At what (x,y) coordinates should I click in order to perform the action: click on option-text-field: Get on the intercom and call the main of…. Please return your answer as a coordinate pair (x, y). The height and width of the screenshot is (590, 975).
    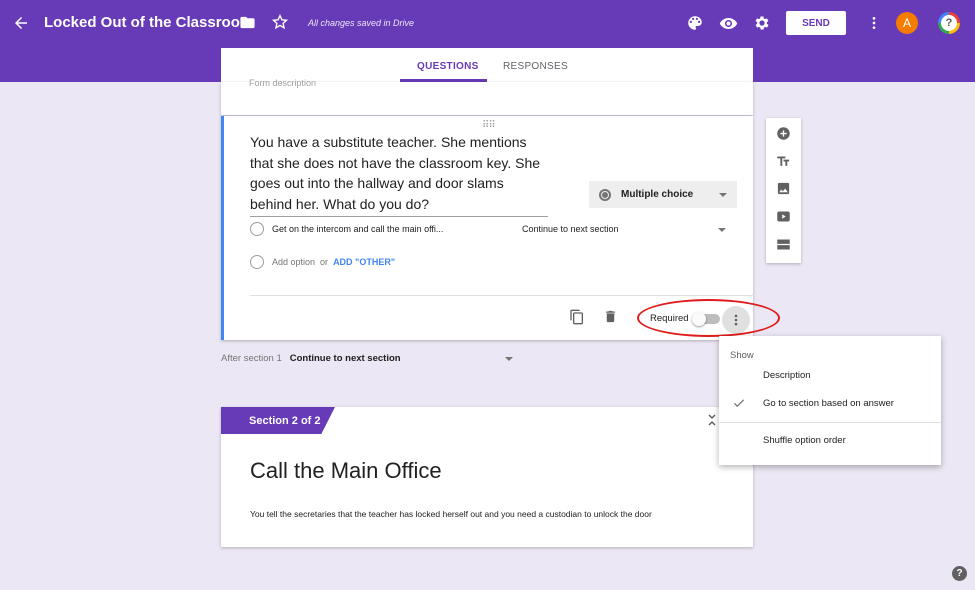
    Looking at the image, I should click on (357, 229).